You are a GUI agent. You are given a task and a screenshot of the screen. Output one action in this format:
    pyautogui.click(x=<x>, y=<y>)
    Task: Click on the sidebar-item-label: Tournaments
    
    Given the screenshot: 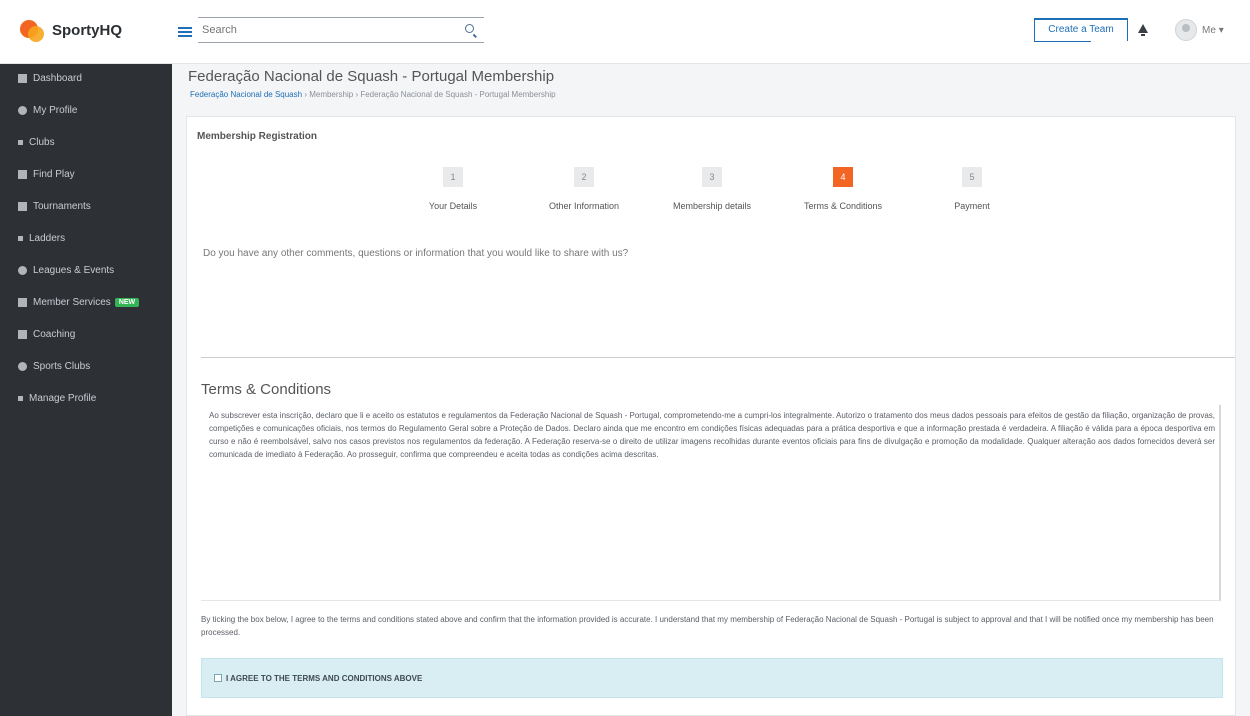 What is the action you would take?
    pyautogui.click(x=62, y=206)
    